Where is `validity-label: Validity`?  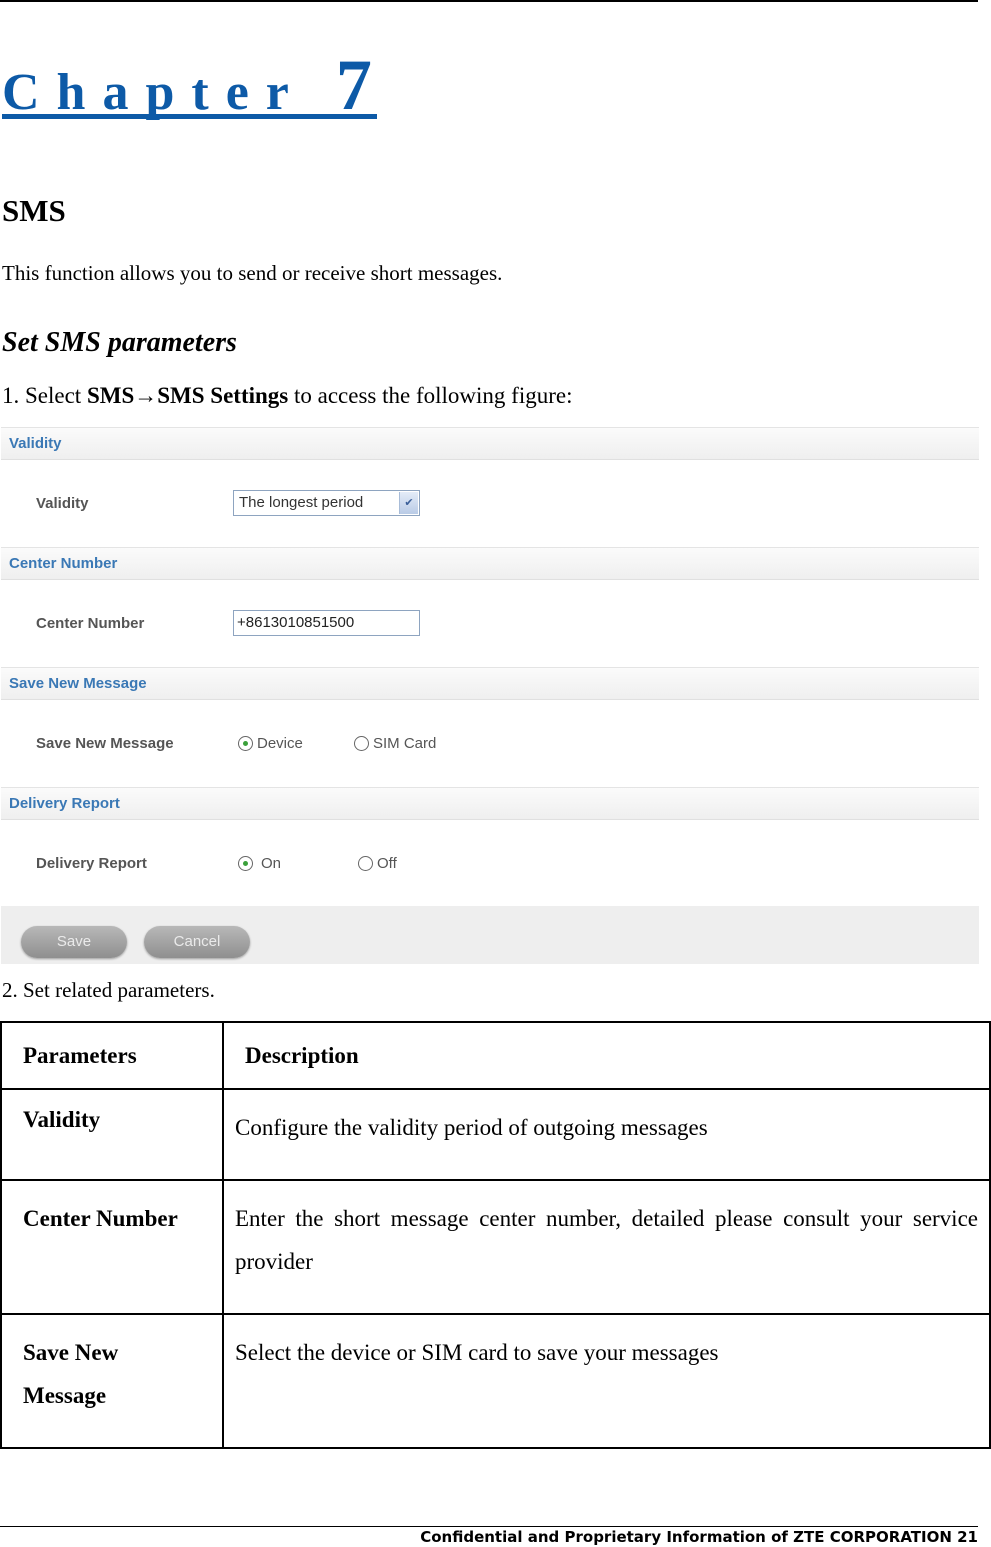
validity-label: Validity is located at coordinates (62, 503).